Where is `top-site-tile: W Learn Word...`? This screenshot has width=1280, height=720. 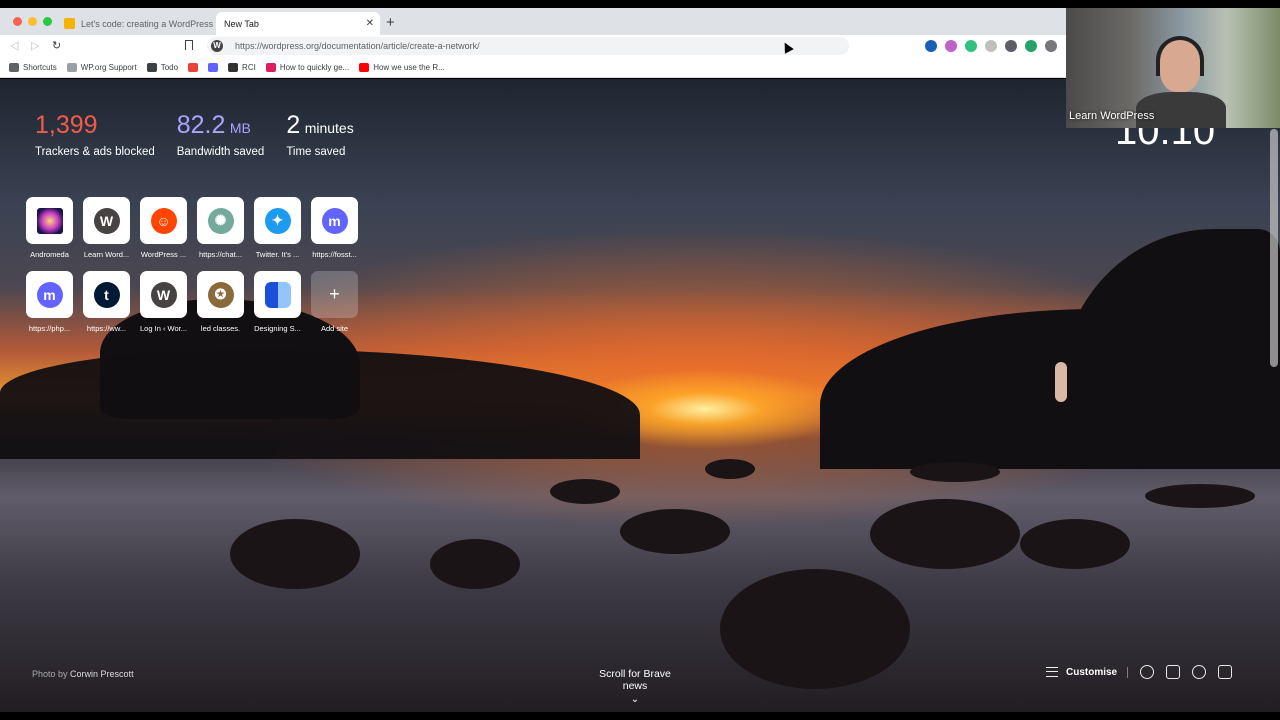
top-site-tile: W Learn Word... is located at coordinates (106, 228).